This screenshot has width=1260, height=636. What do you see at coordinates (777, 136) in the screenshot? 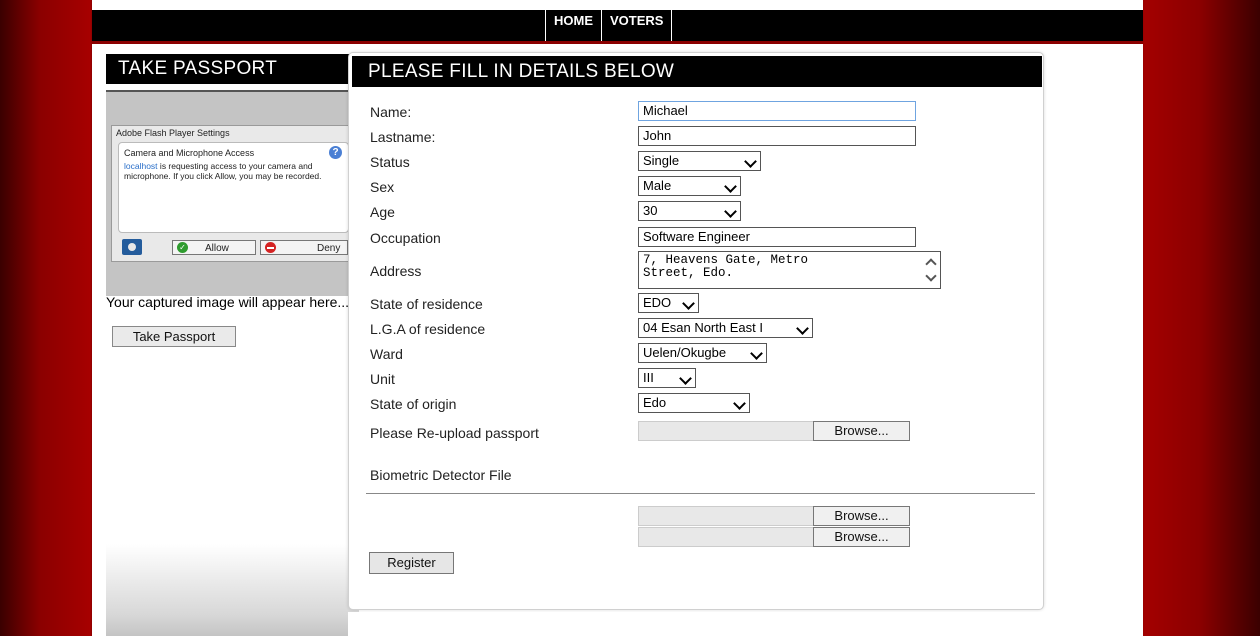
I see `lastname-input: John` at bounding box center [777, 136].